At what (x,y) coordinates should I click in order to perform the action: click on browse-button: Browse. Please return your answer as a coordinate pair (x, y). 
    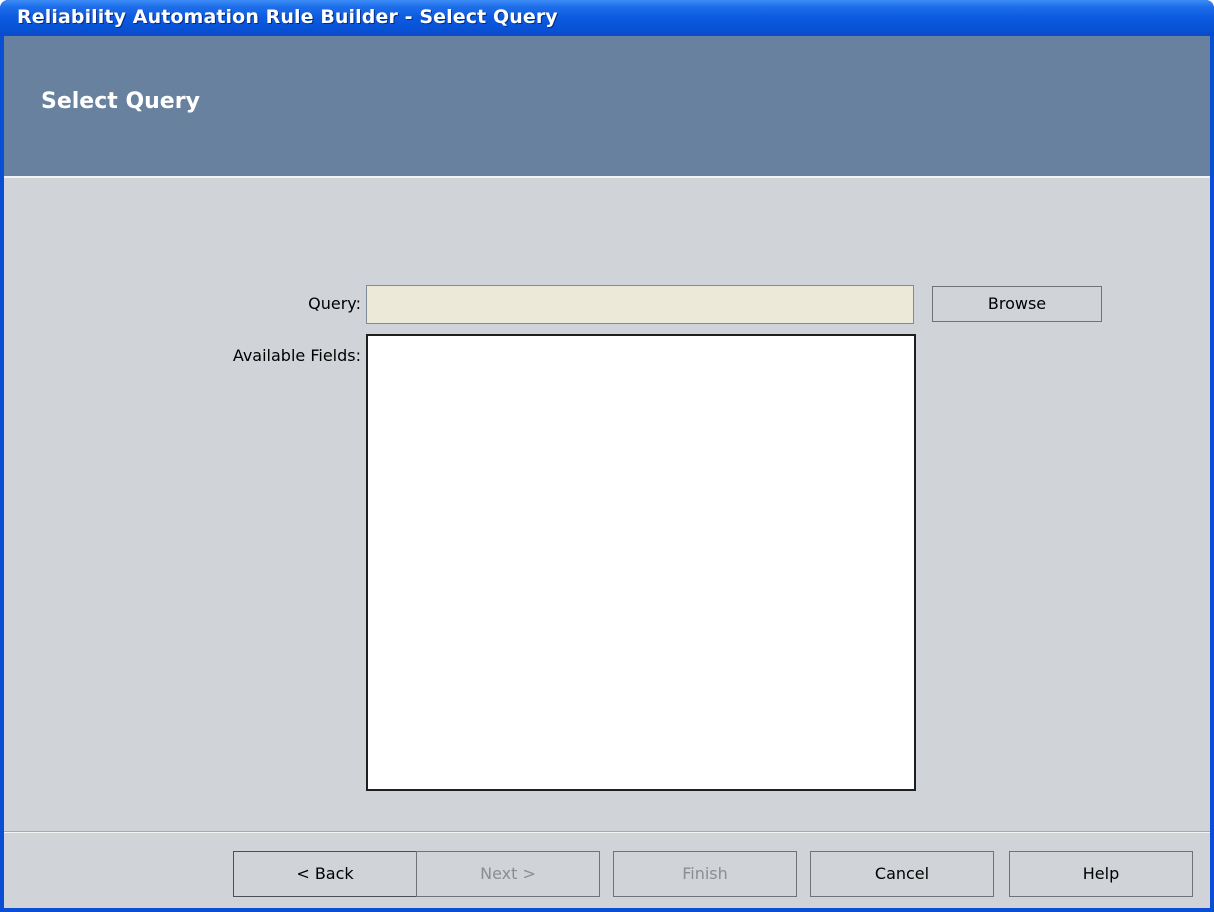
    Looking at the image, I should click on (1017, 304).